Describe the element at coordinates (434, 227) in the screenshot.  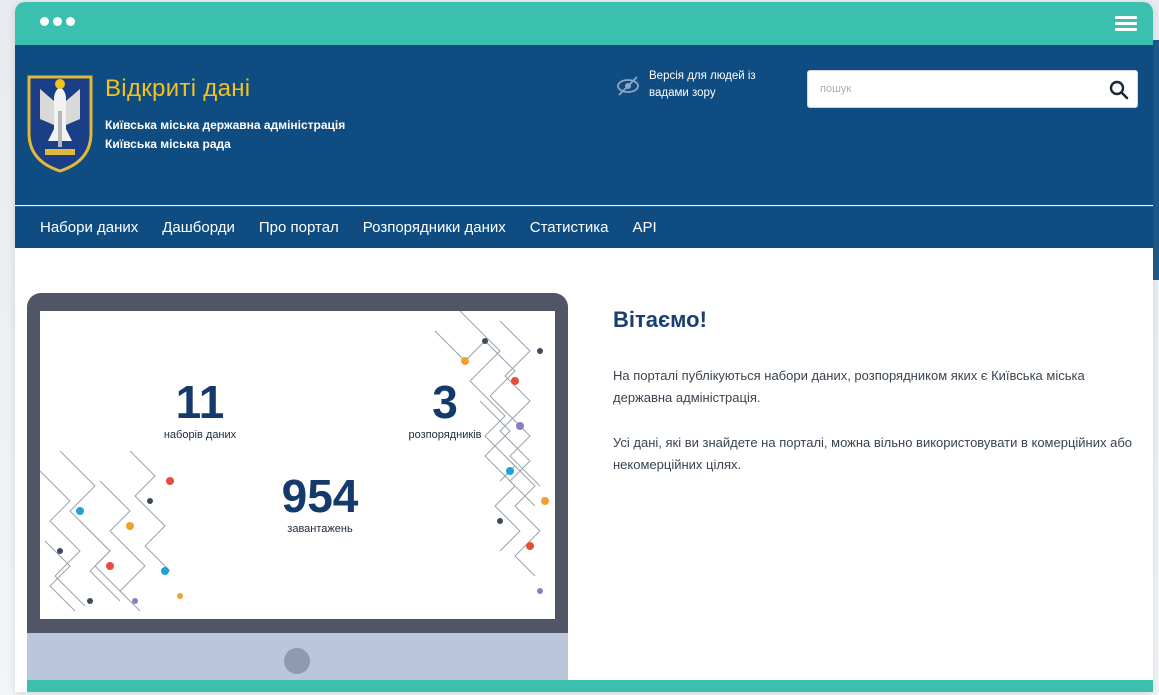
I see `nav-data-managers: Розпорядники даних` at that location.